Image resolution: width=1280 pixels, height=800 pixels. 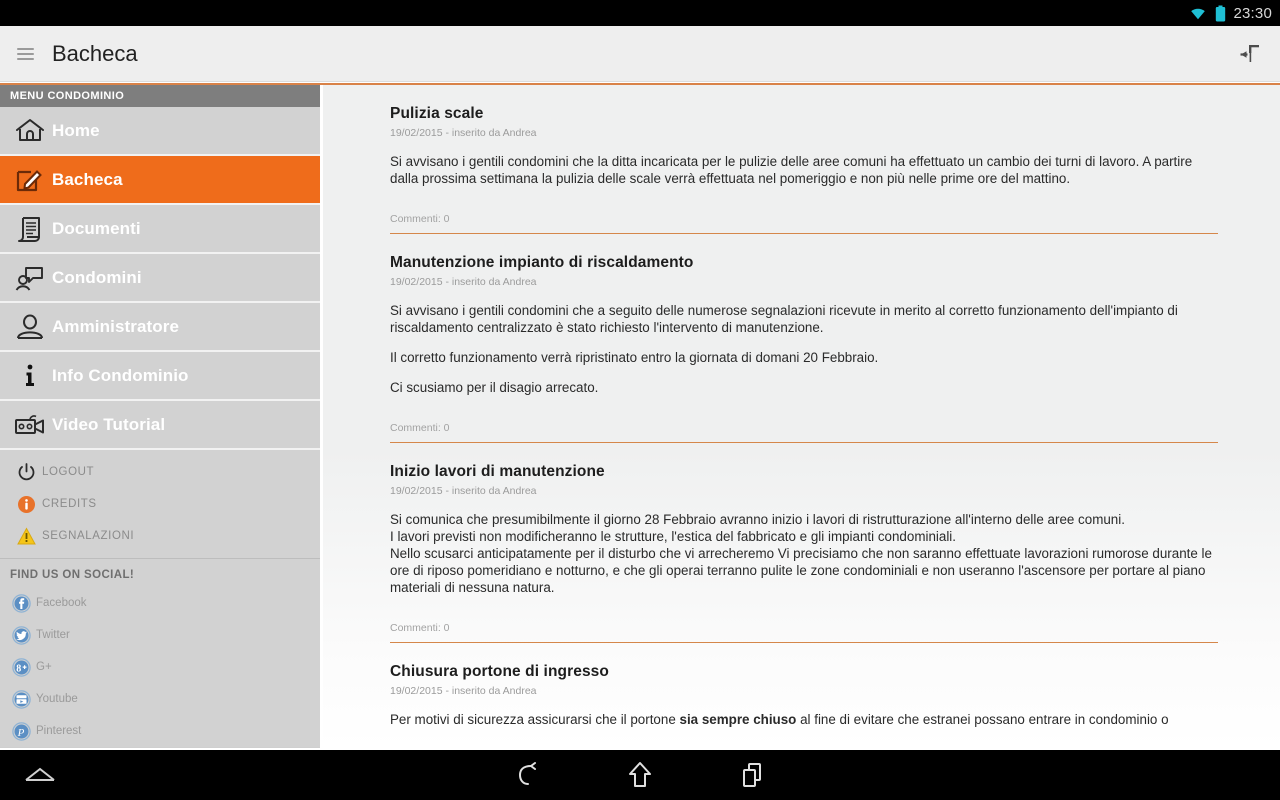 What do you see at coordinates (499, 671) in the screenshot?
I see `post-title: Chiusura portone di ingresso` at bounding box center [499, 671].